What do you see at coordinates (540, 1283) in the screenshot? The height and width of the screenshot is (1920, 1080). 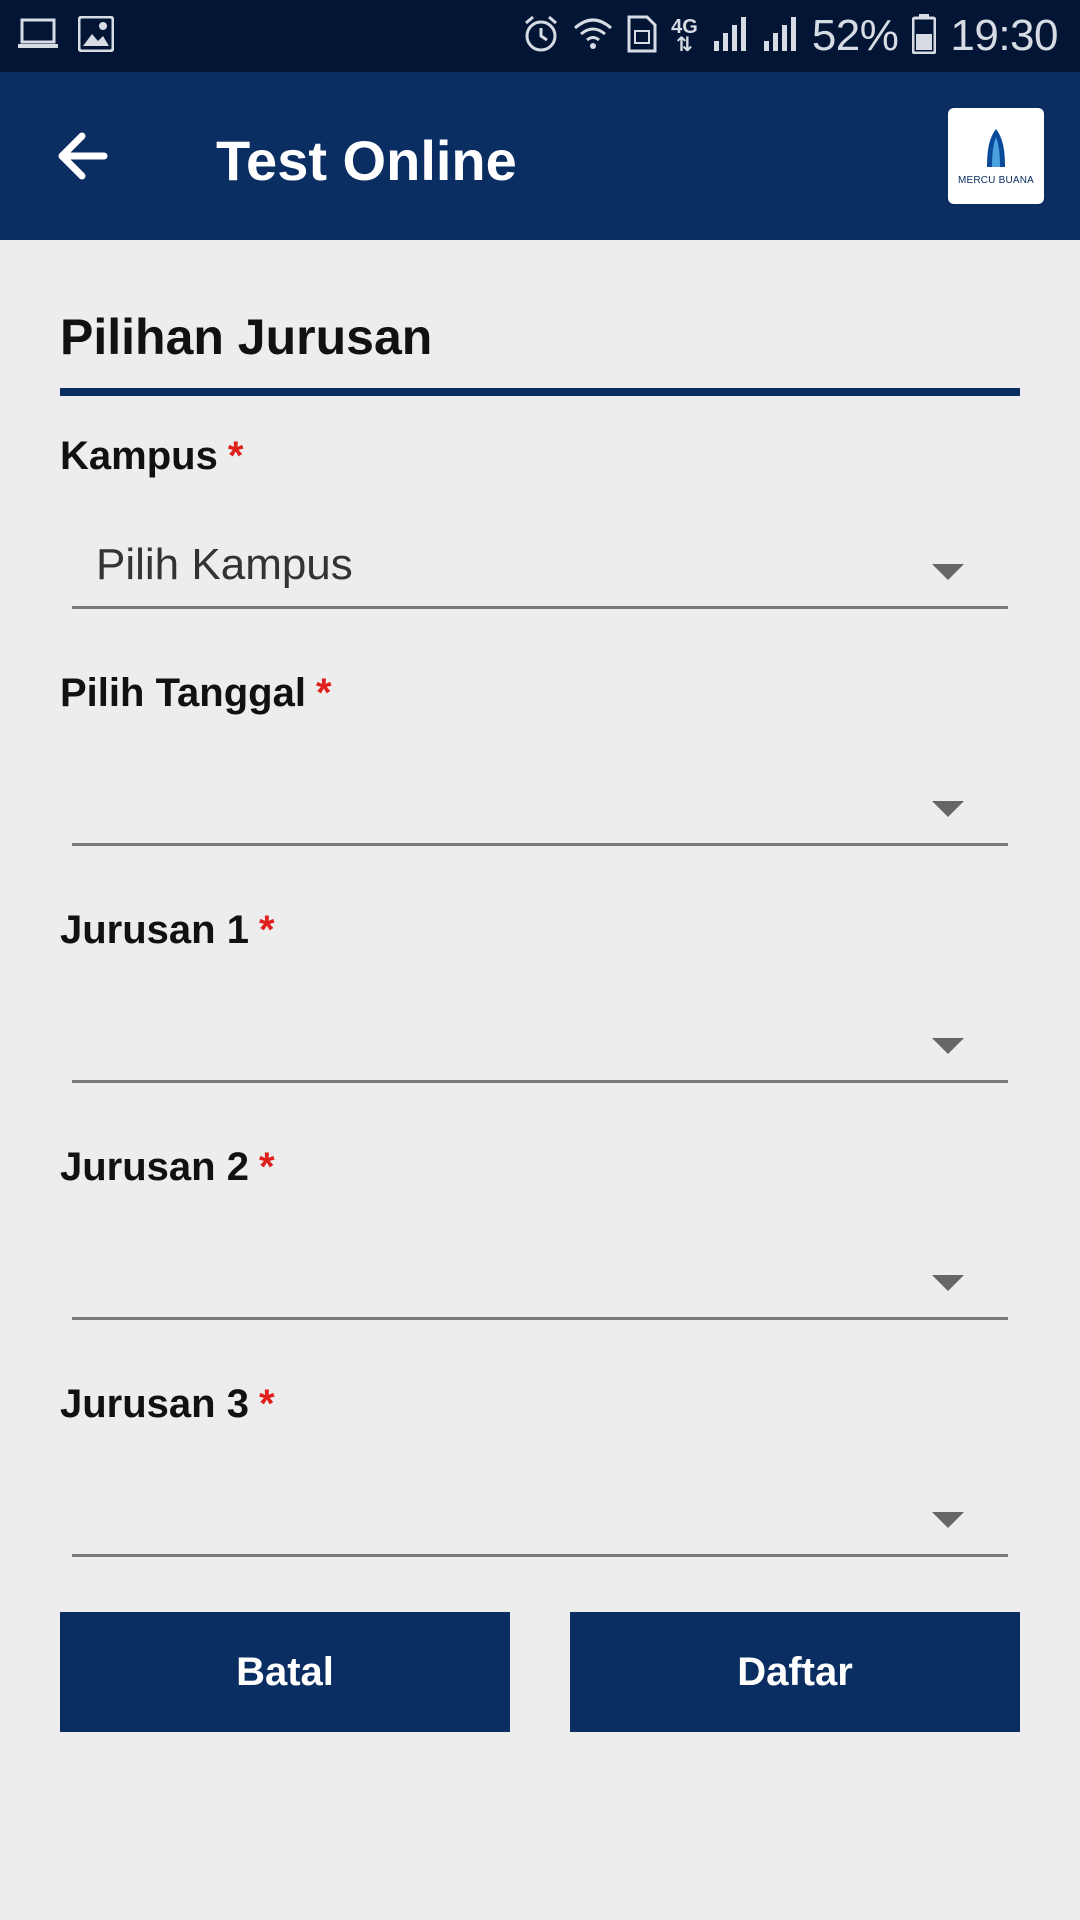 I see `jurusan-2-select` at bounding box center [540, 1283].